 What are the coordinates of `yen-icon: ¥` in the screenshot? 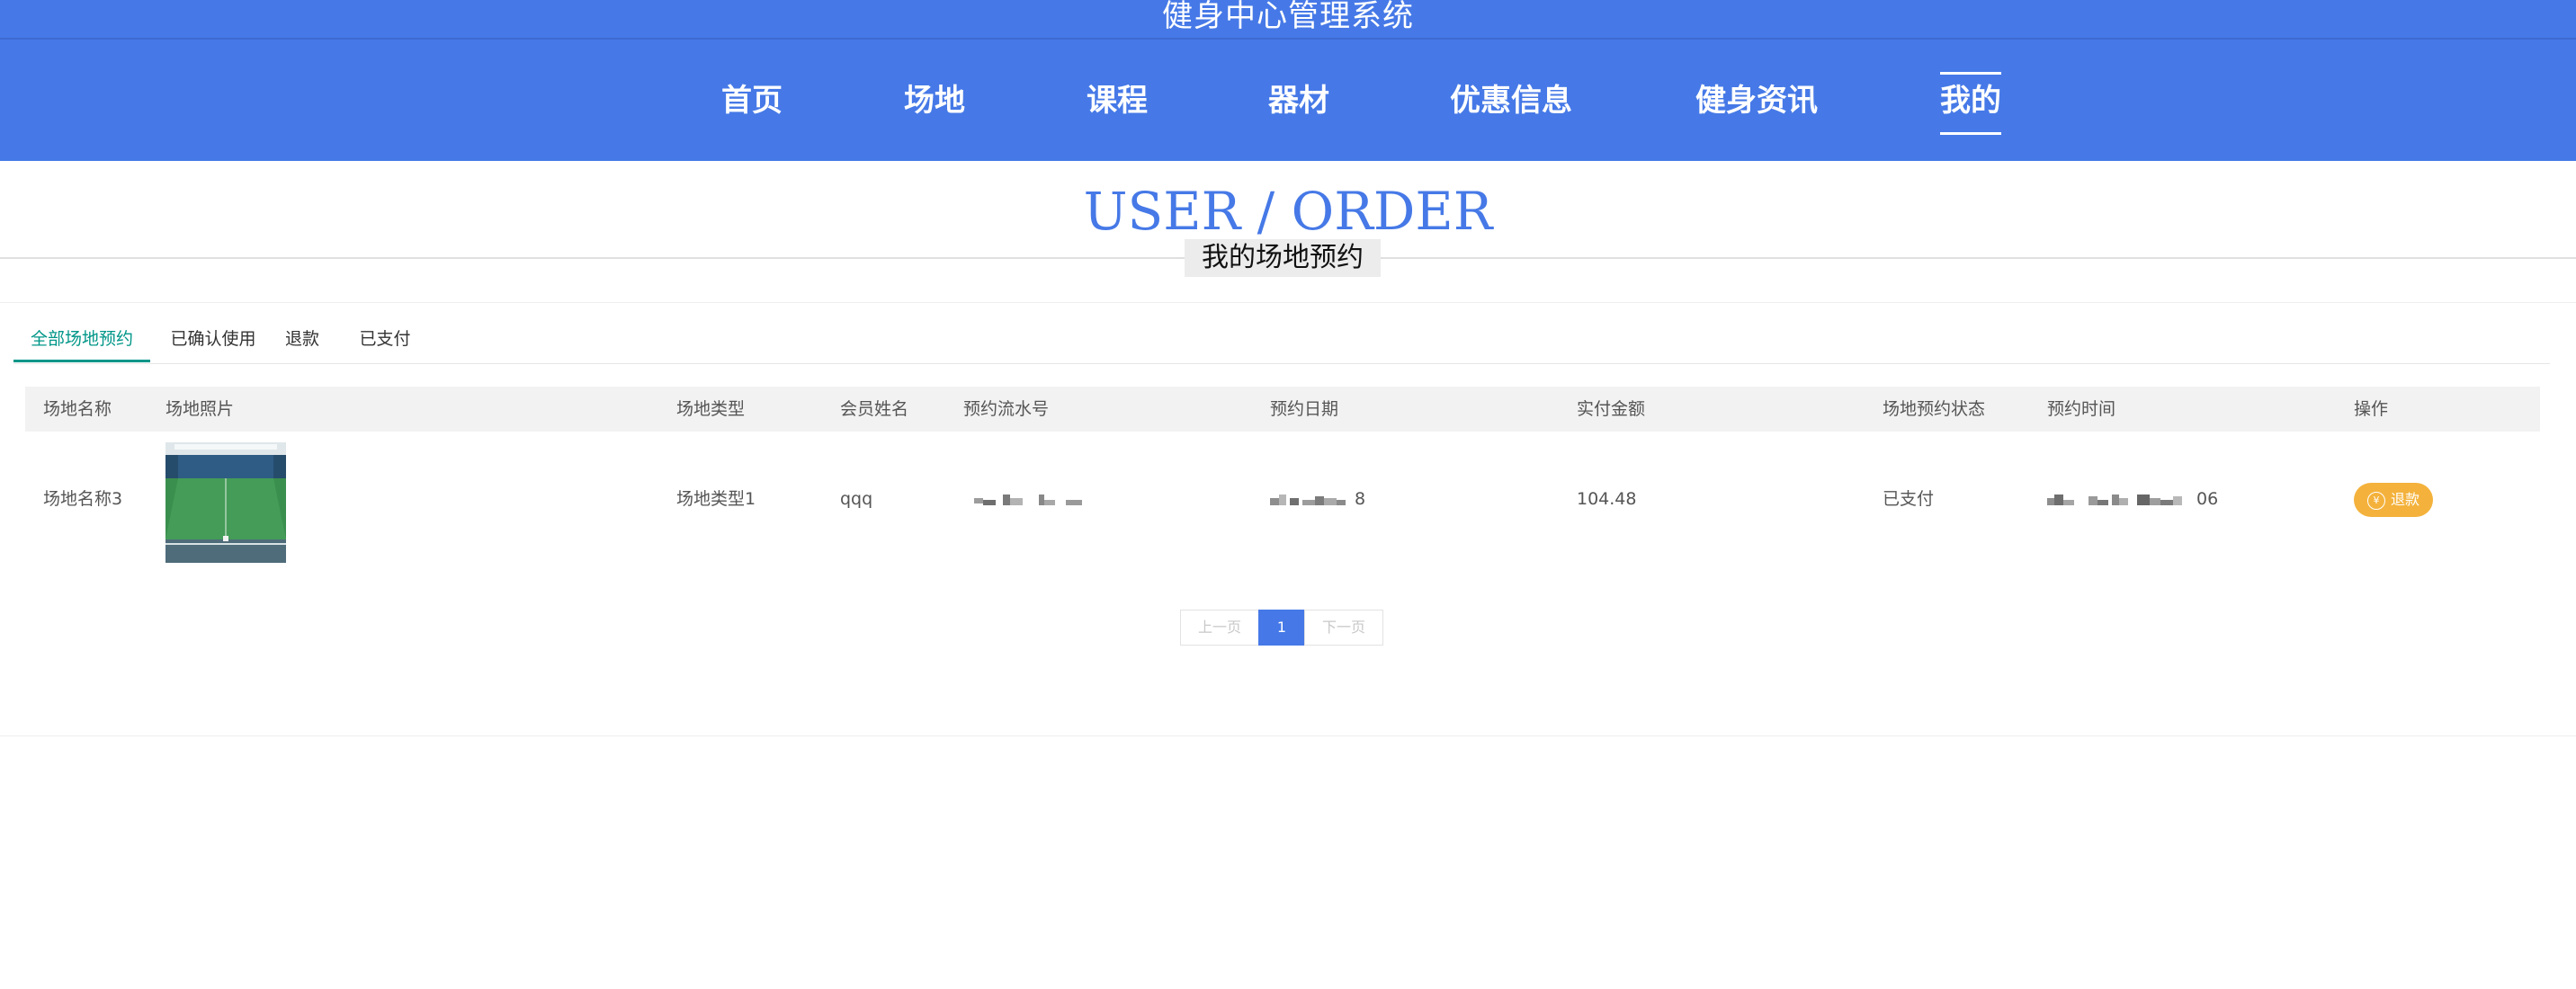 It's located at (2375, 500).